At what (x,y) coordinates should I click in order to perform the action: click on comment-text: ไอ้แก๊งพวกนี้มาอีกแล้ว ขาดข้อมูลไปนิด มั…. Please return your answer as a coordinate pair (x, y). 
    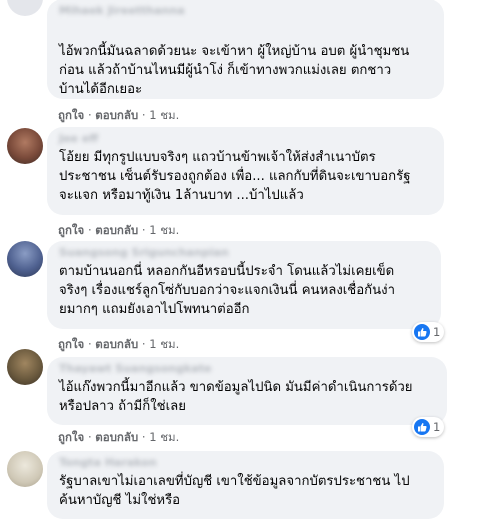
    Looking at the image, I should click on (236, 397).